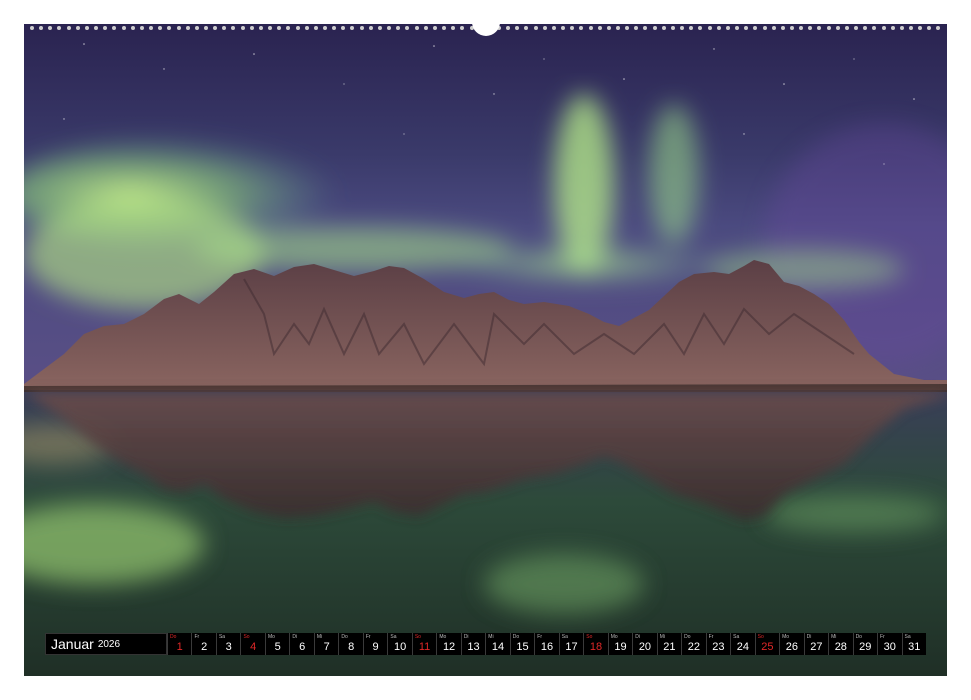 The height and width of the screenshot is (700, 971). I want to click on day-cell: So 18, so click(595, 644).